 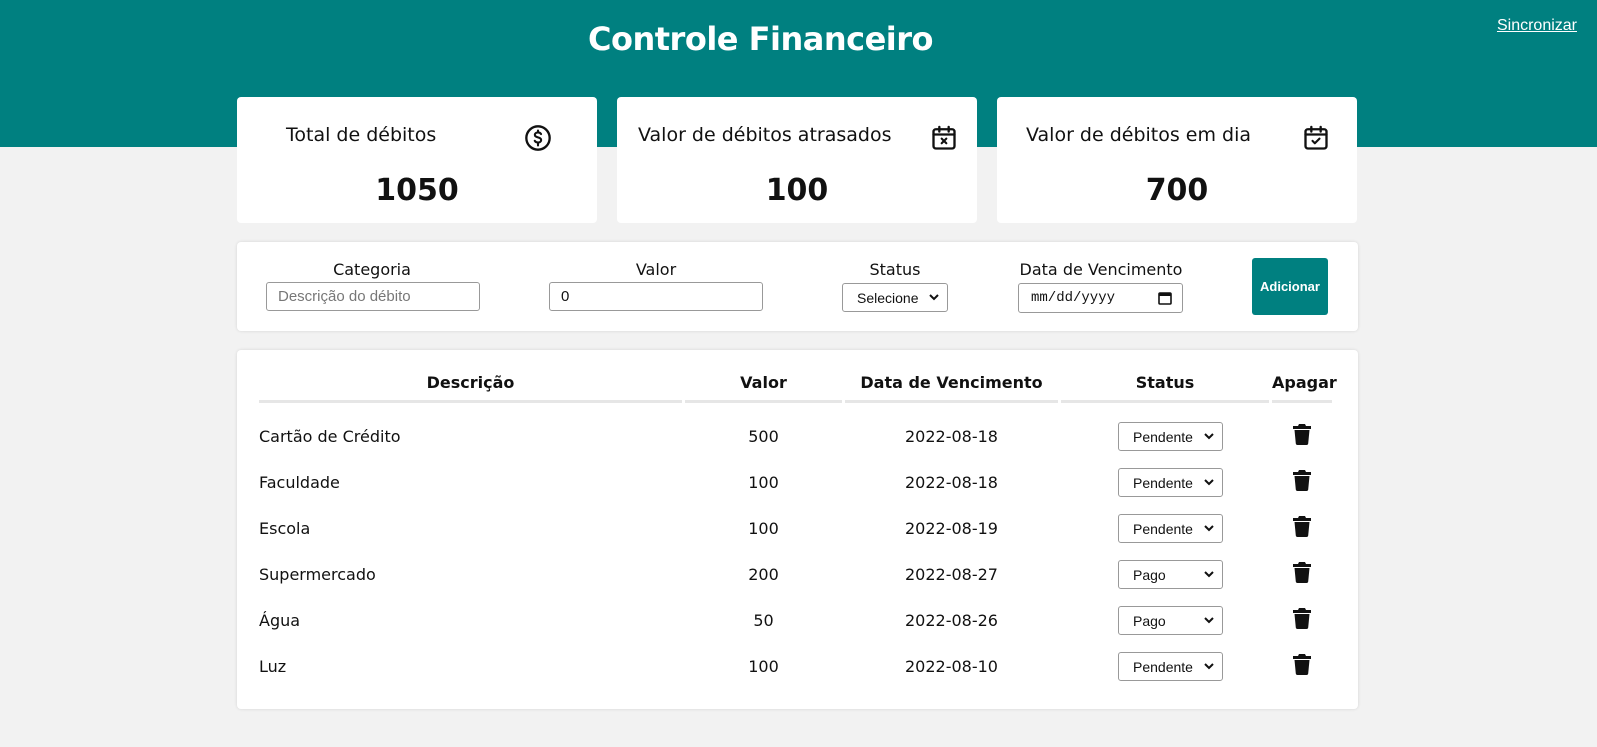 I want to click on add-button: Adicionar, so click(x=1290, y=286).